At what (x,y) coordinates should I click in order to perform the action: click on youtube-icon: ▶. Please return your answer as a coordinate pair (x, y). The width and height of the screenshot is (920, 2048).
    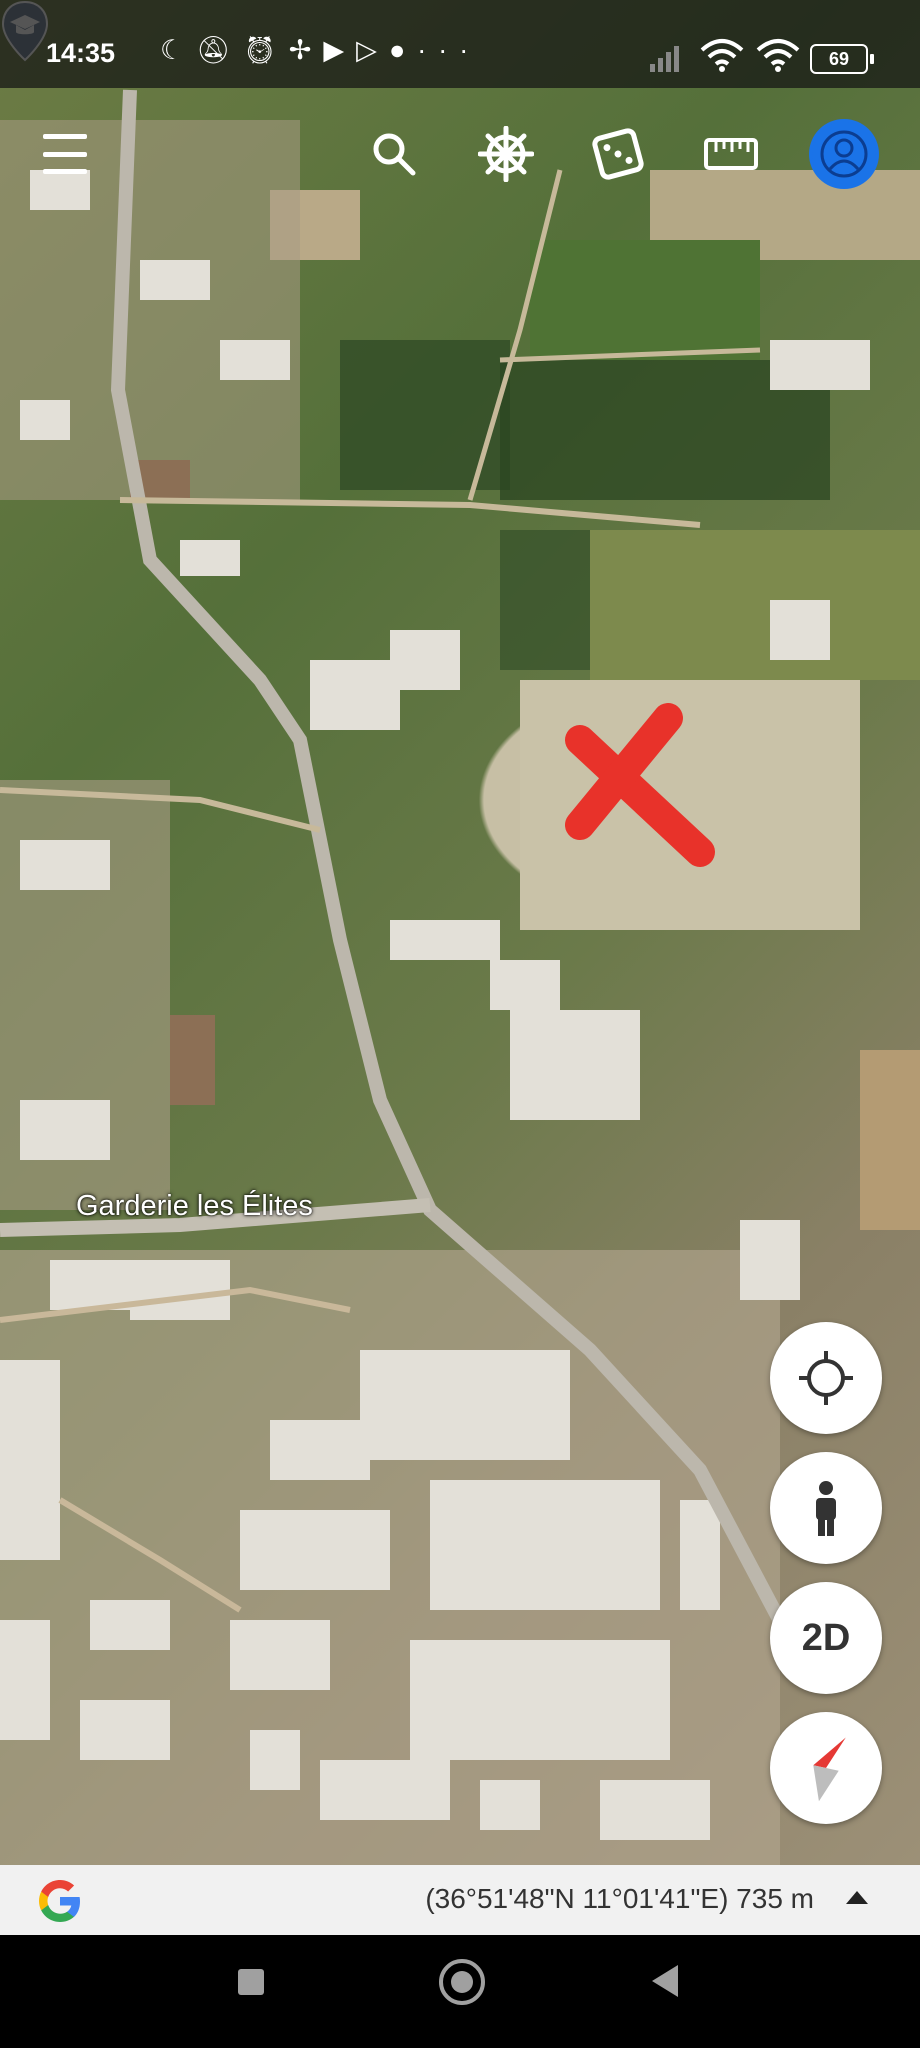
    Looking at the image, I should click on (340, 50).